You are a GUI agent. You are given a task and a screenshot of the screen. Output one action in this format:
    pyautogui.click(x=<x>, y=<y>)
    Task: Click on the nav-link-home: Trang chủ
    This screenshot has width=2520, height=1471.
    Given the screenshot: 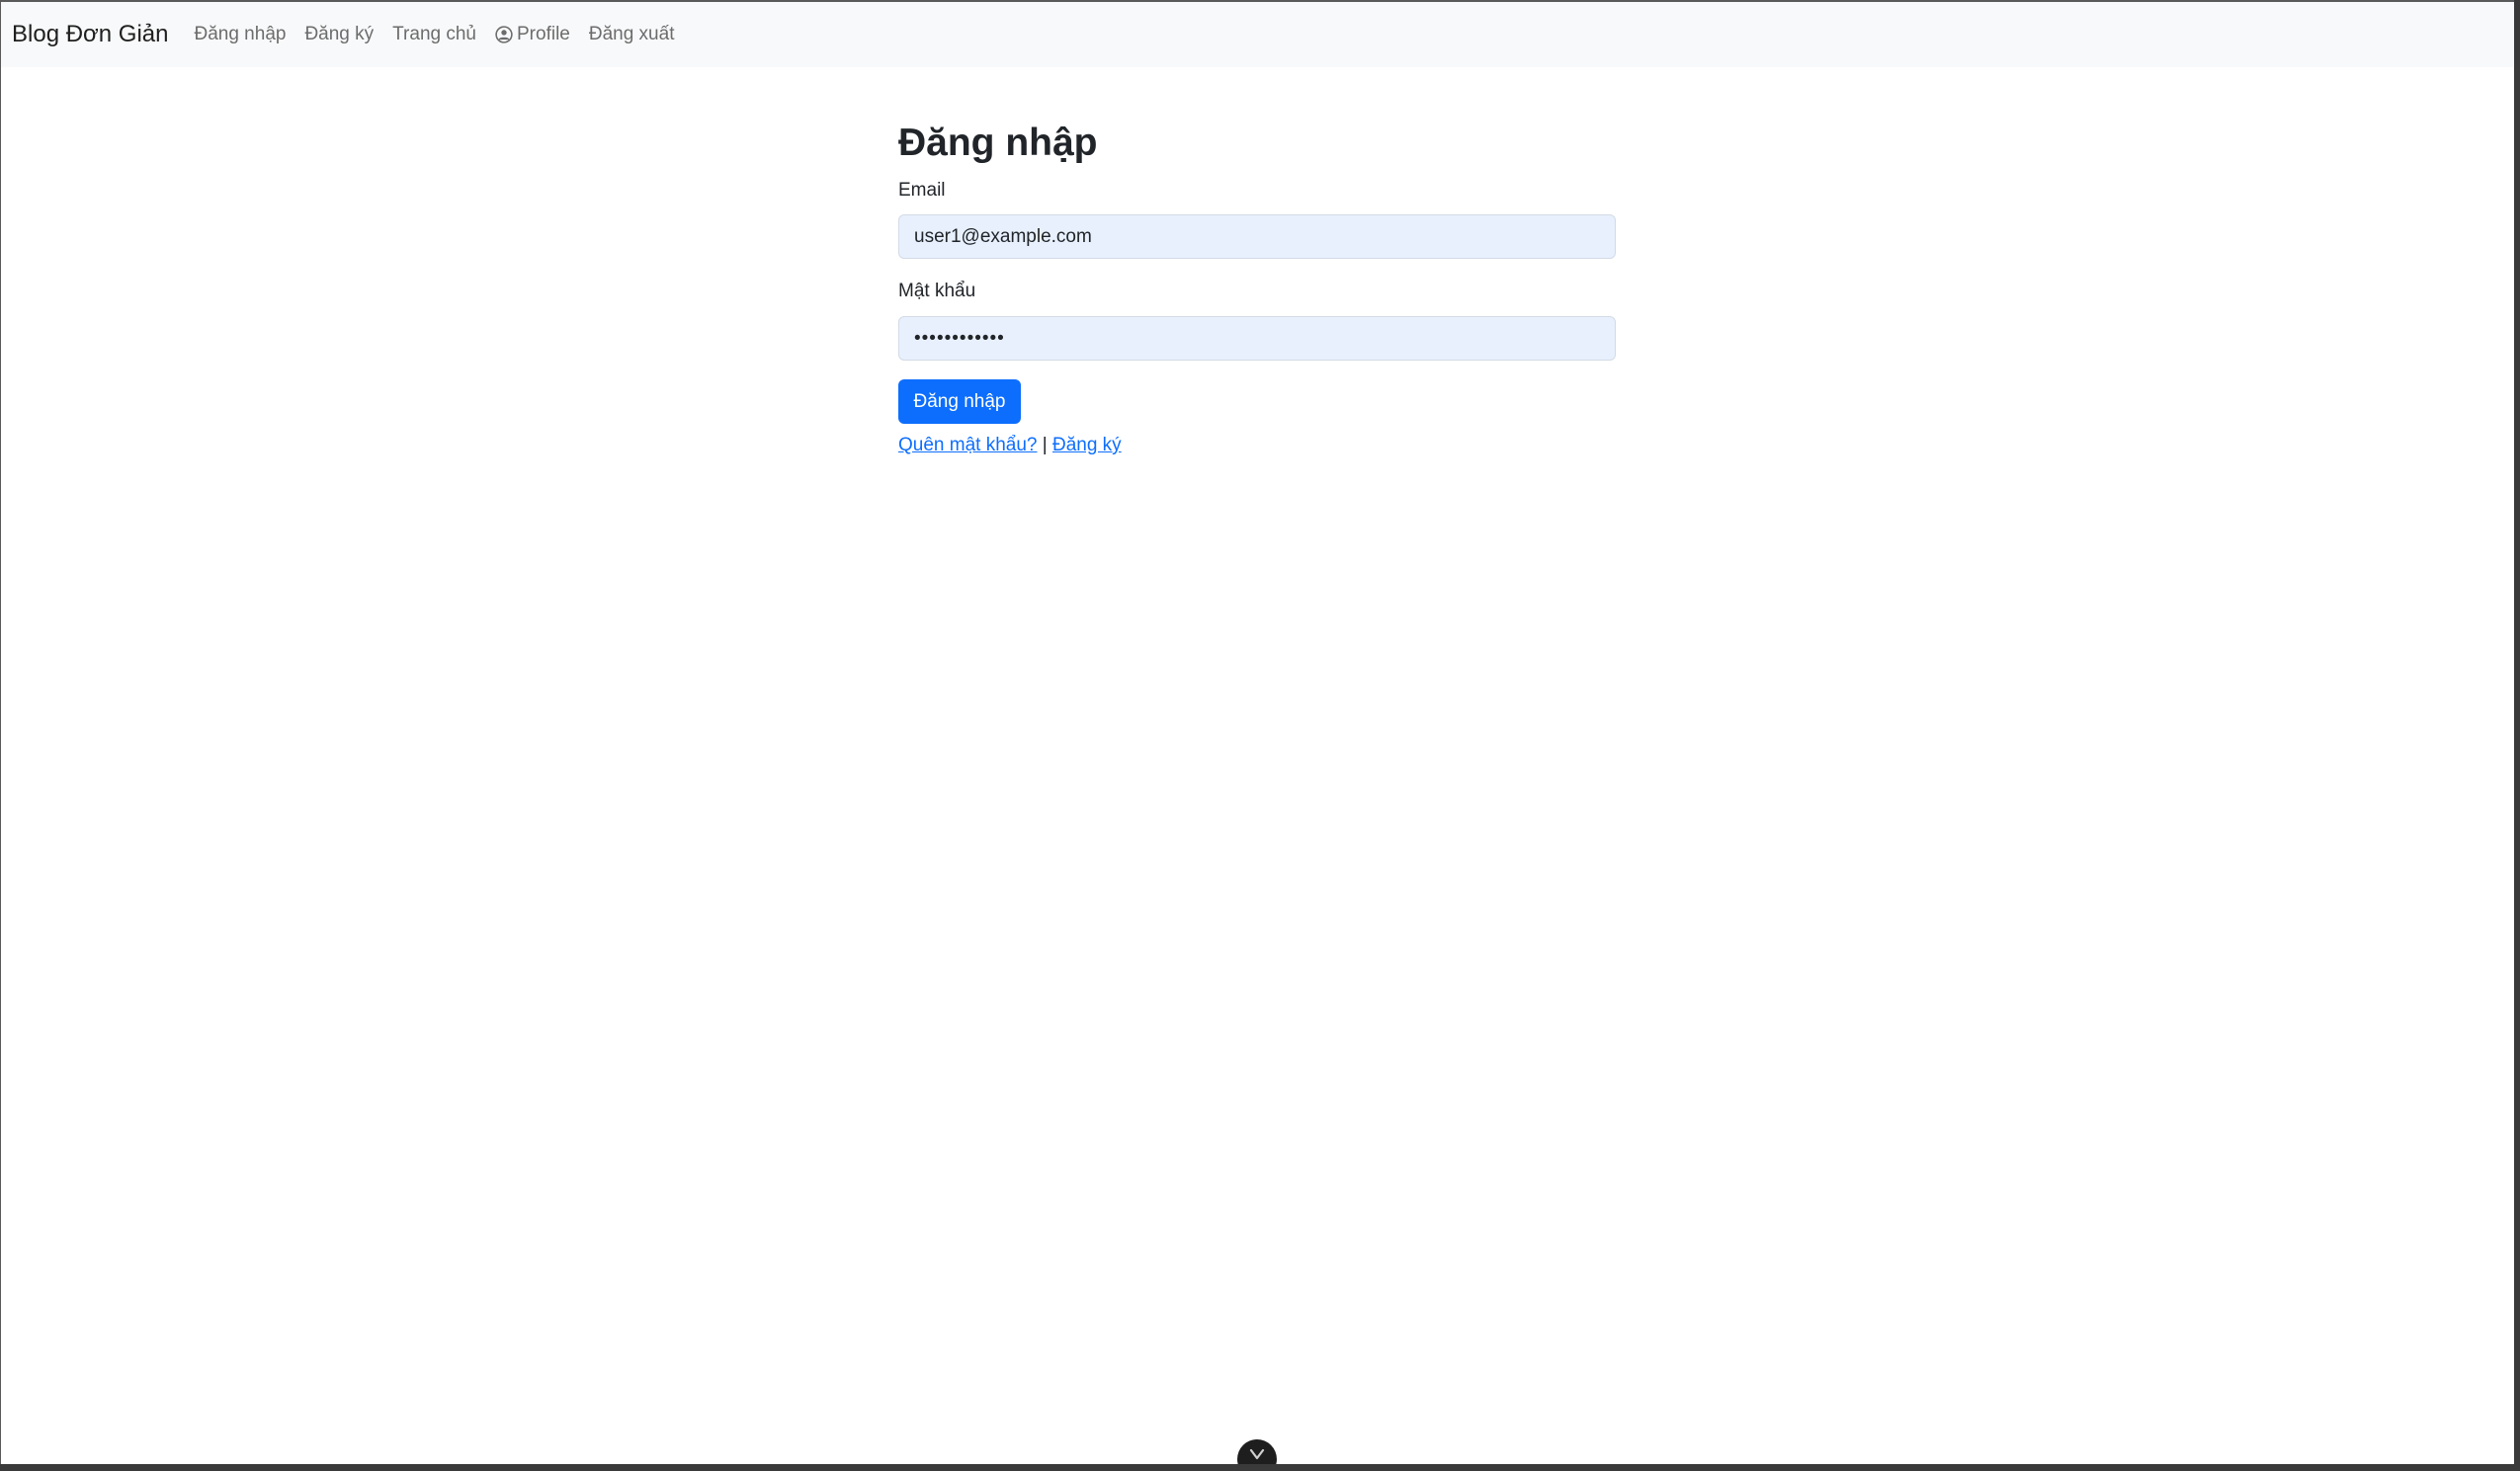 What is the action you would take?
    pyautogui.click(x=434, y=34)
    